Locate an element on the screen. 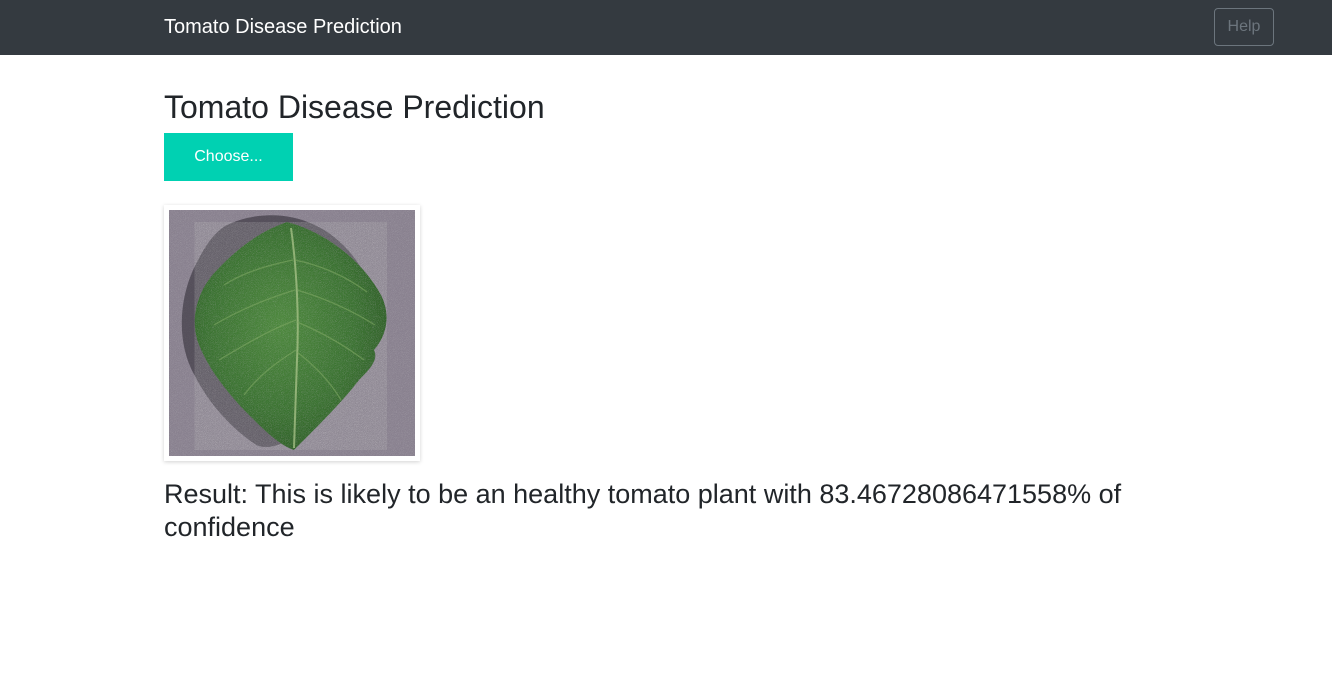  navbar-brand: Tomato Disease Prediction is located at coordinates (283, 27).